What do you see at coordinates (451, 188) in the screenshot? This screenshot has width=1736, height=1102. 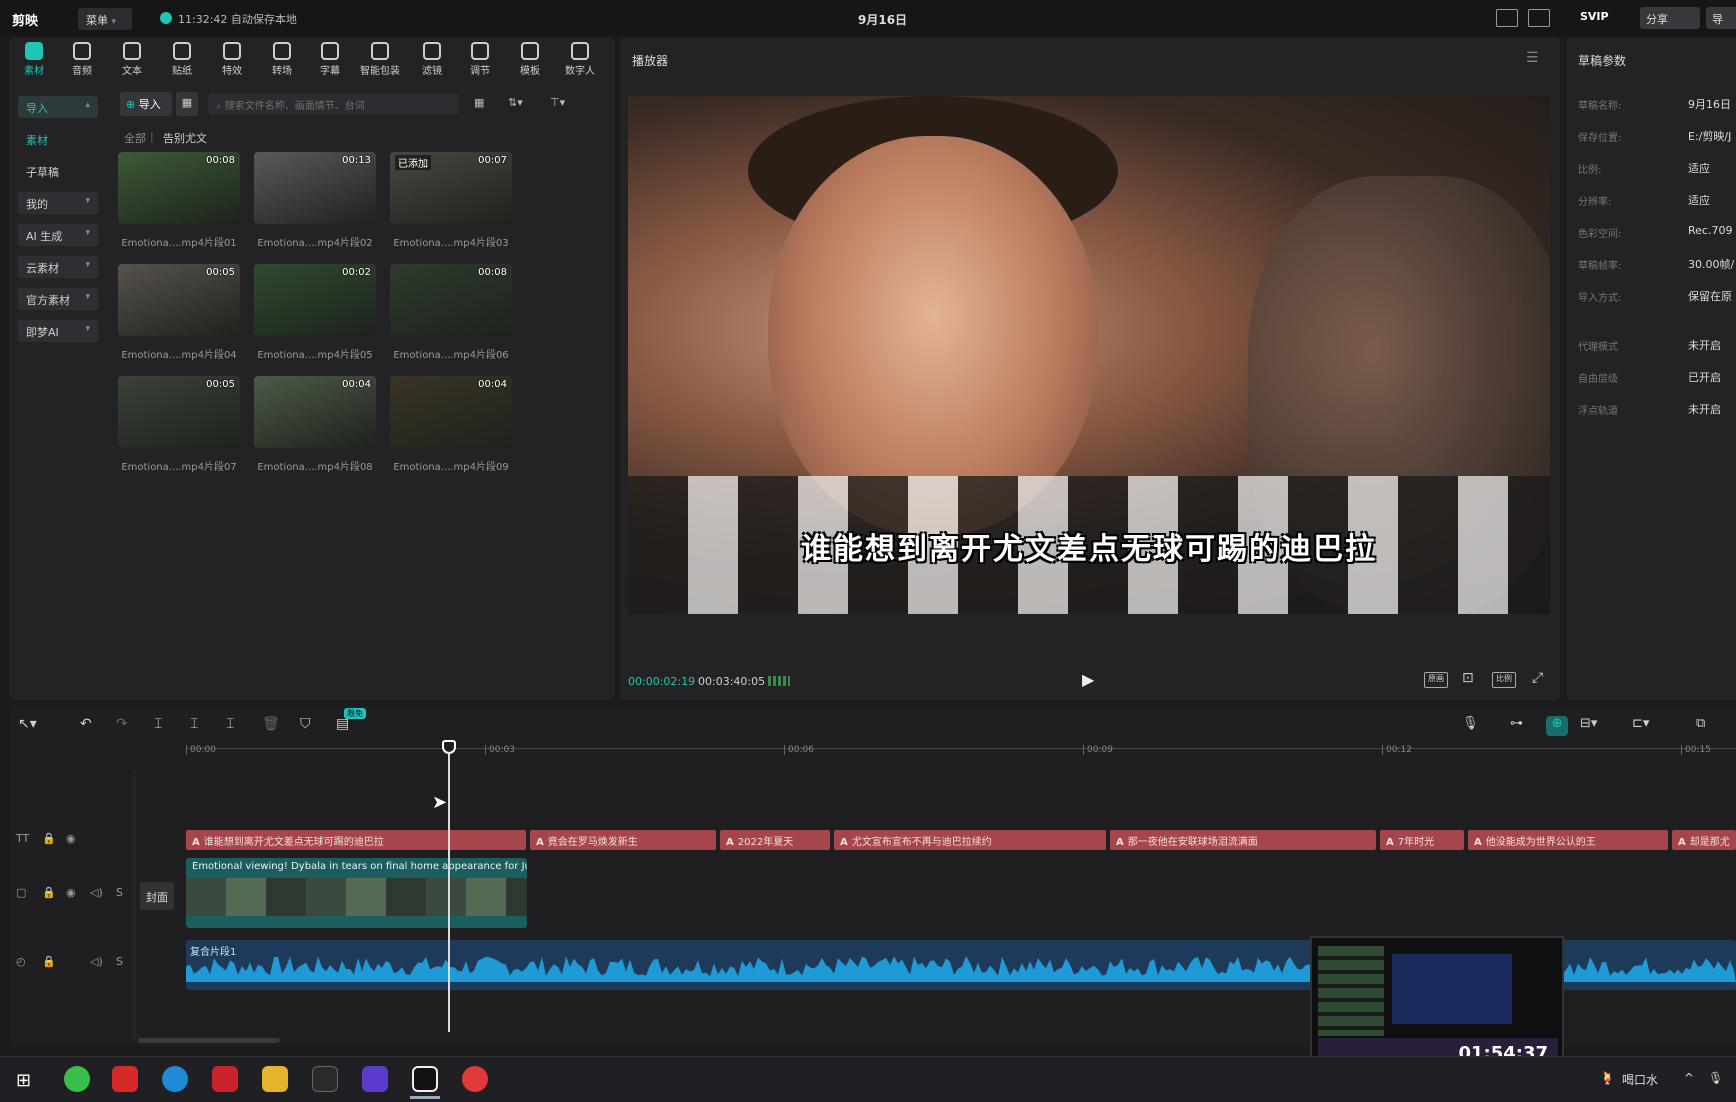 I see `media-thumbnail: 00:07 已添加` at bounding box center [451, 188].